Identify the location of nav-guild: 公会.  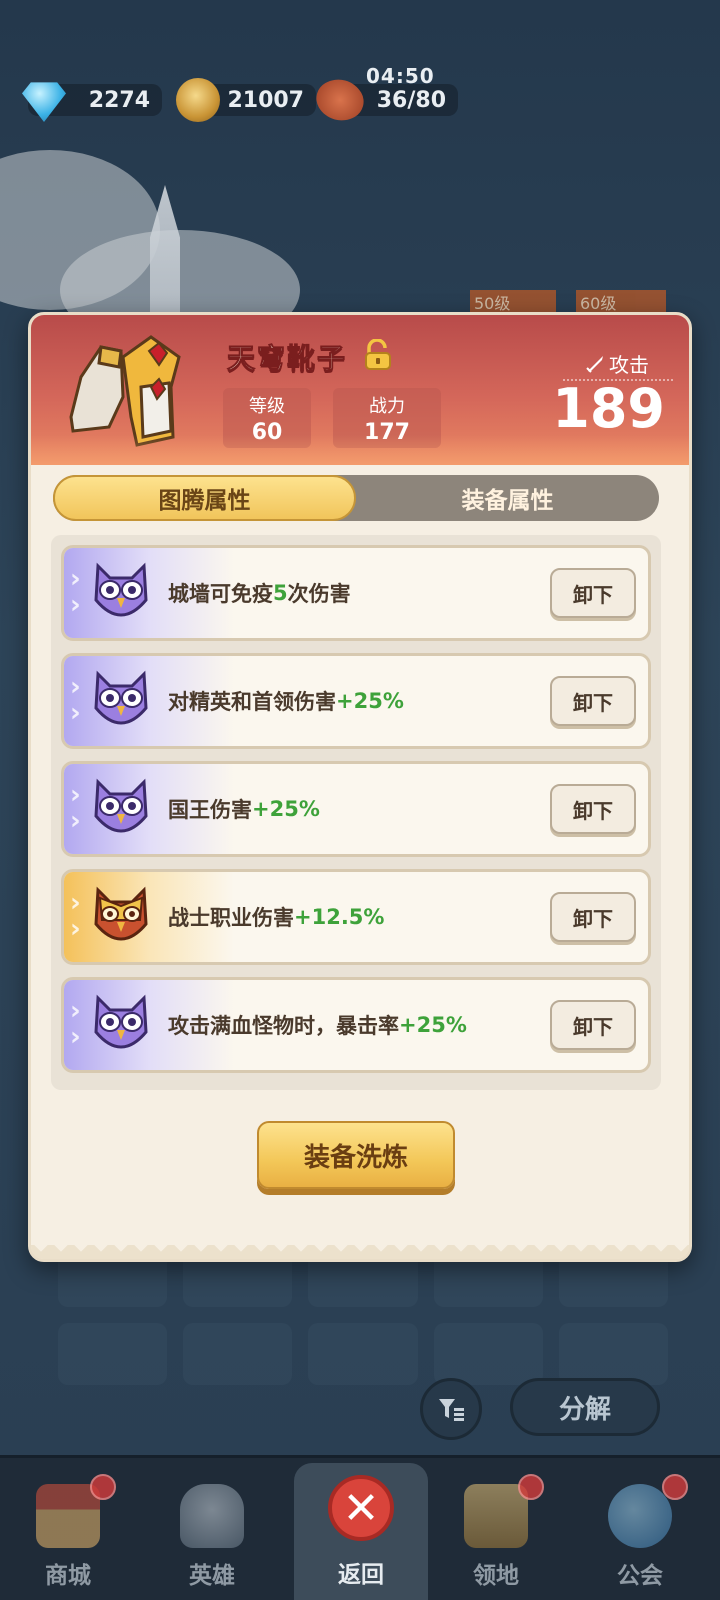
(640, 1531).